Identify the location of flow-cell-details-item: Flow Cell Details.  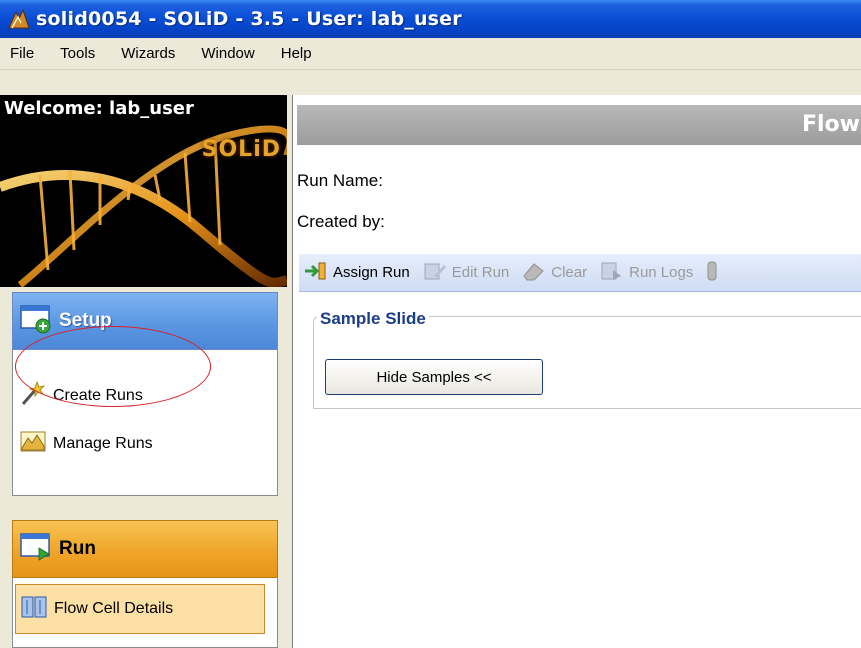
(140, 609).